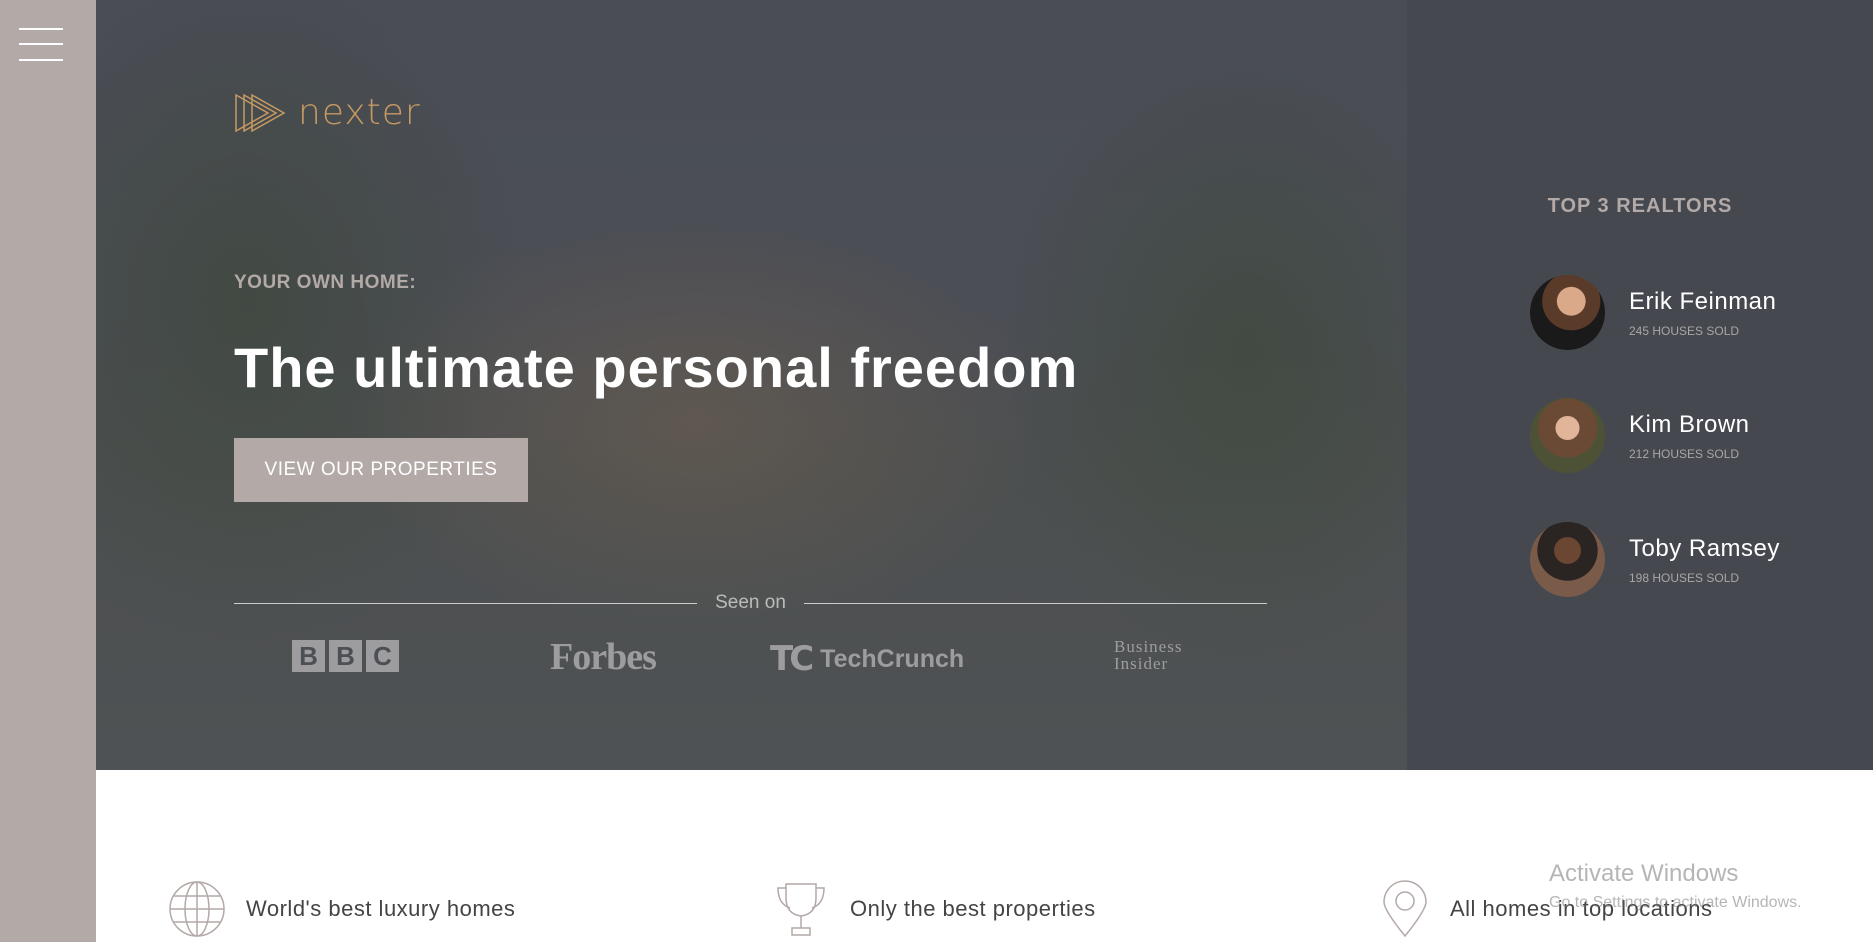 Image resolution: width=1873 pixels, height=942 pixels. I want to click on seen-on-label: Seen on, so click(750, 602).